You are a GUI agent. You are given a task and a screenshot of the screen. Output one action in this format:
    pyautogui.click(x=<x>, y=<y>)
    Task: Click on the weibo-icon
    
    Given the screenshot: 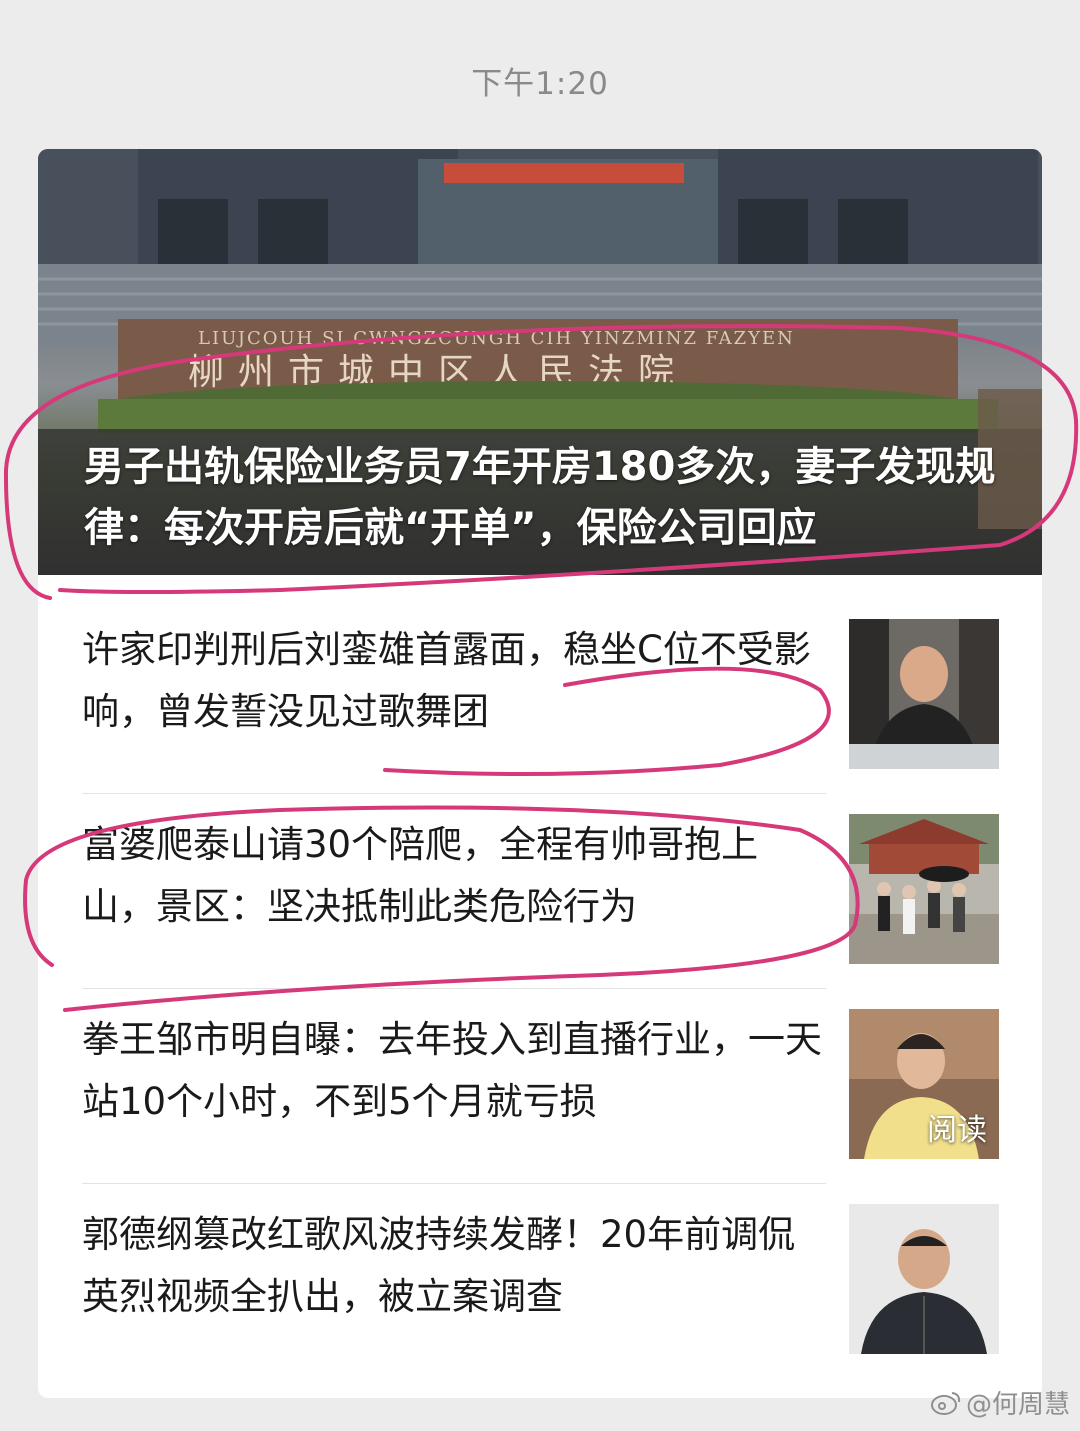 What is the action you would take?
    pyautogui.click(x=945, y=1403)
    